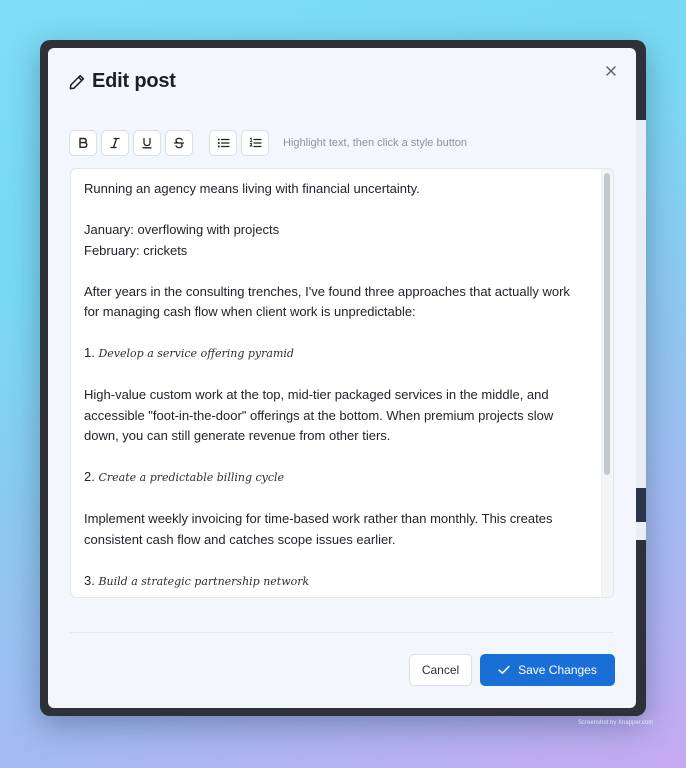 Image resolution: width=686 pixels, height=768 pixels. What do you see at coordinates (191, 477) in the screenshot?
I see `list-heading-text: Create a predictable billing cycle` at bounding box center [191, 477].